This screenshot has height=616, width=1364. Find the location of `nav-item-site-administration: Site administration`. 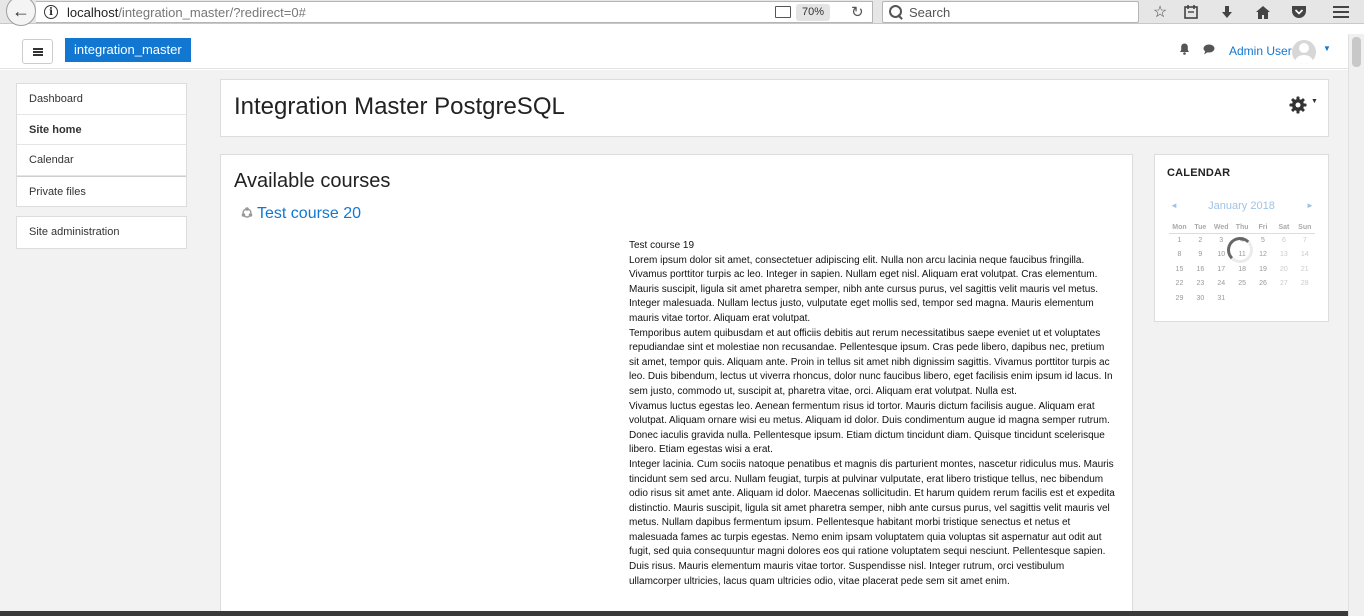

nav-item-site-administration: Site administration is located at coordinates (101, 232).